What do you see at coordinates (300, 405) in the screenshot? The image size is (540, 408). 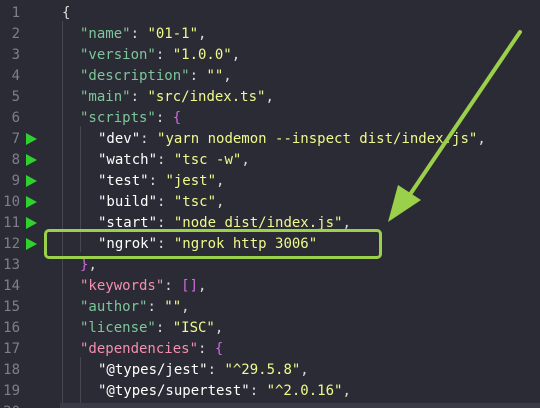 I see `horizontal-scrollbar` at bounding box center [300, 405].